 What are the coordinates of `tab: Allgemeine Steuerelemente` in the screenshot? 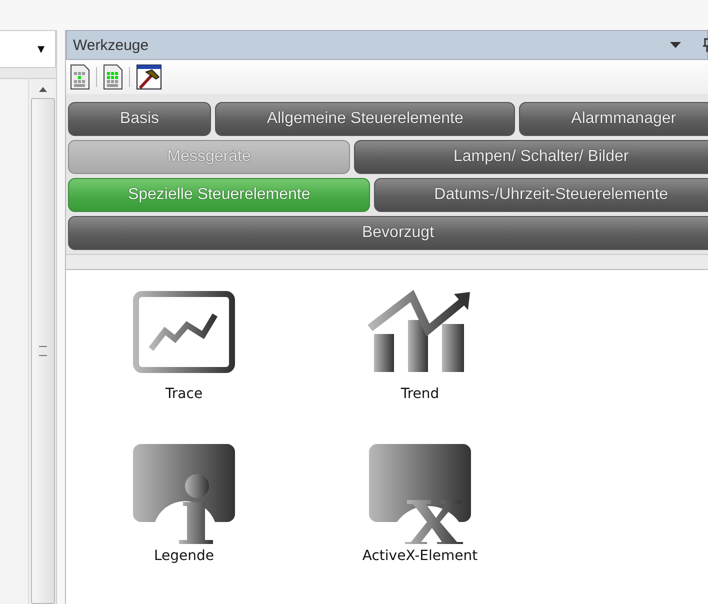 It's located at (365, 119).